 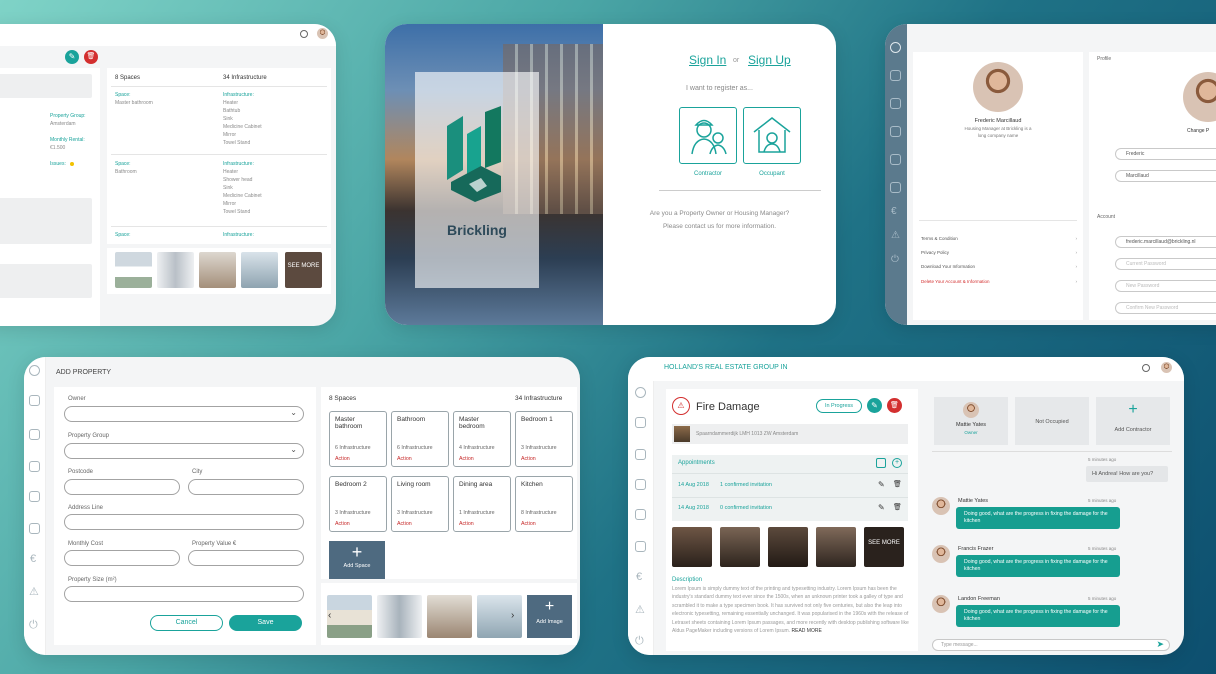 I want to click on sign-up-link: Sign Up, so click(x=769, y=60).